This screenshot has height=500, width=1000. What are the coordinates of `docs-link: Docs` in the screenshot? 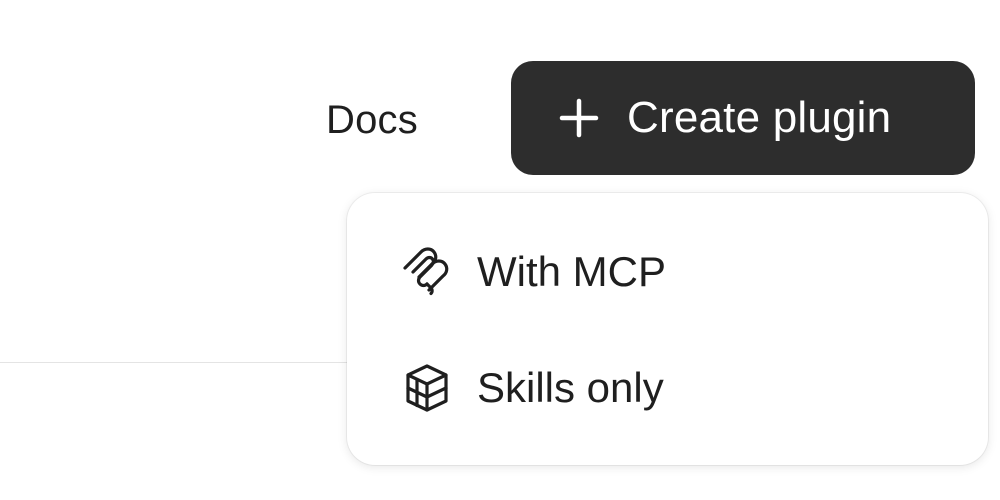 It's located at (372, 120).